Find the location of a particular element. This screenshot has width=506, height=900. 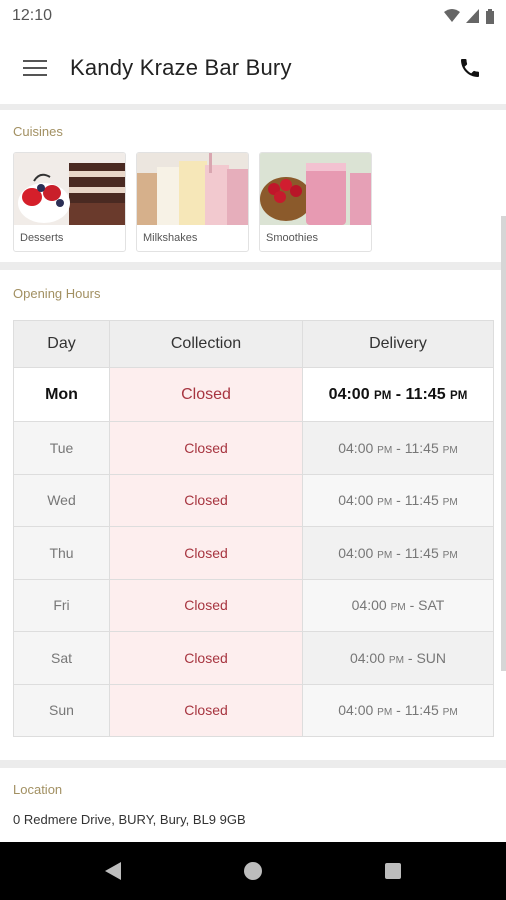

call-button is located at coordinates (470, 68).